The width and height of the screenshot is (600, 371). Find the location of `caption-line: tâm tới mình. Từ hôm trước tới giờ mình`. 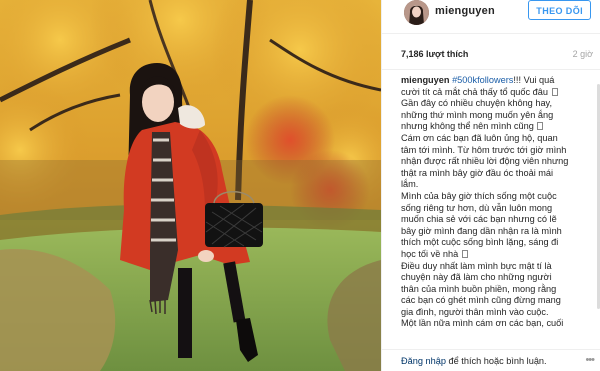

caption-line: tâm tới mình. Từ hôm trước tới giờ mình is located at coordinates (484, 149).